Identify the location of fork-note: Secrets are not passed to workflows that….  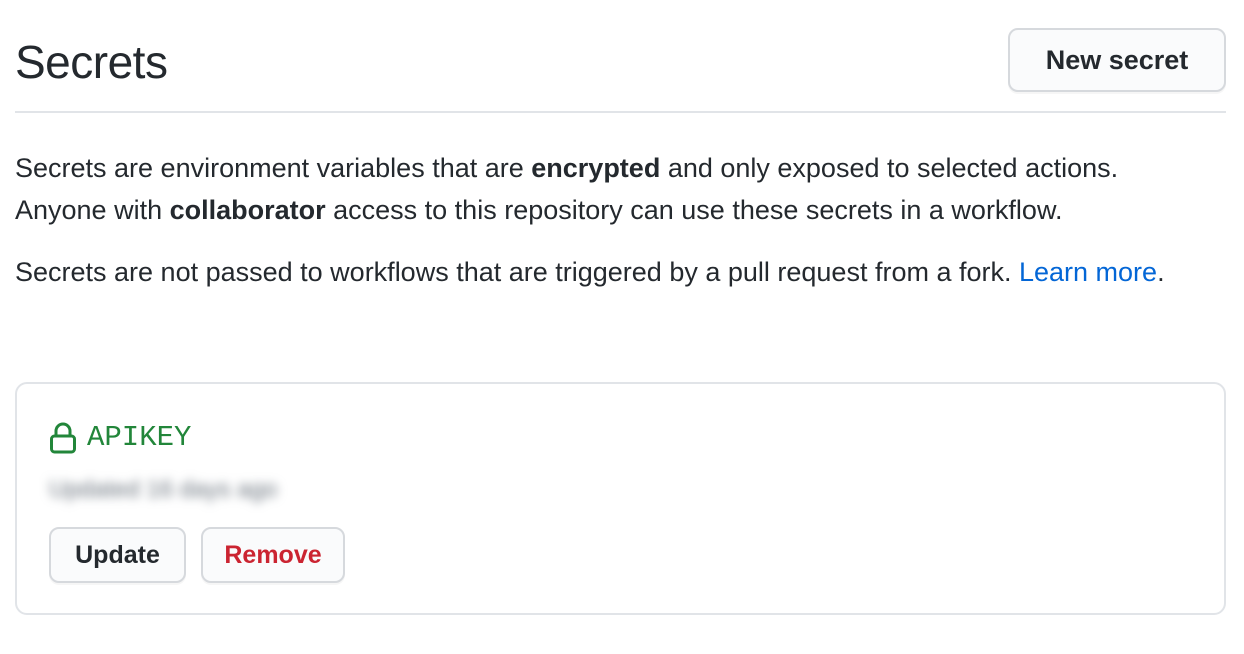
(614, 272).